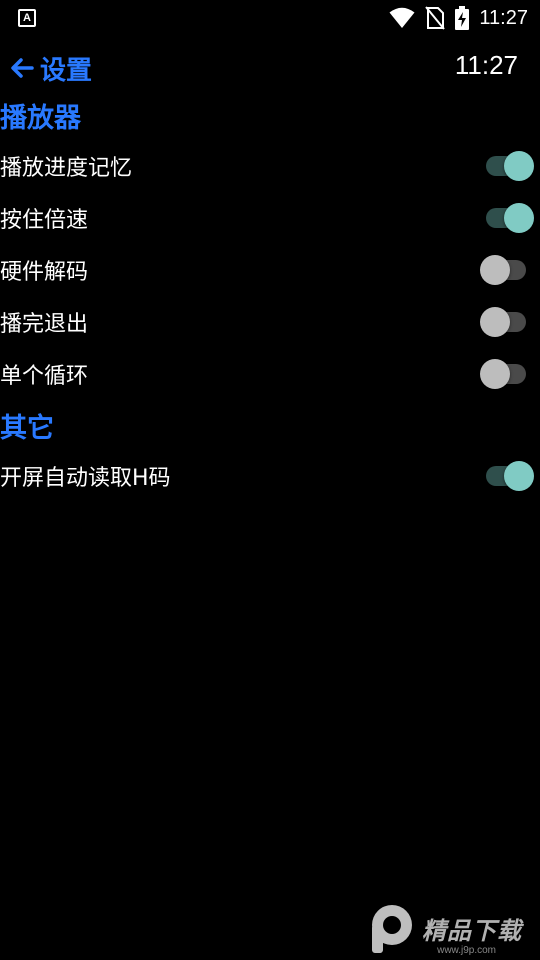 The height and width of the screenshot is (960, 540). I want to click on section-title-player: 播放器, so click(40, 118).